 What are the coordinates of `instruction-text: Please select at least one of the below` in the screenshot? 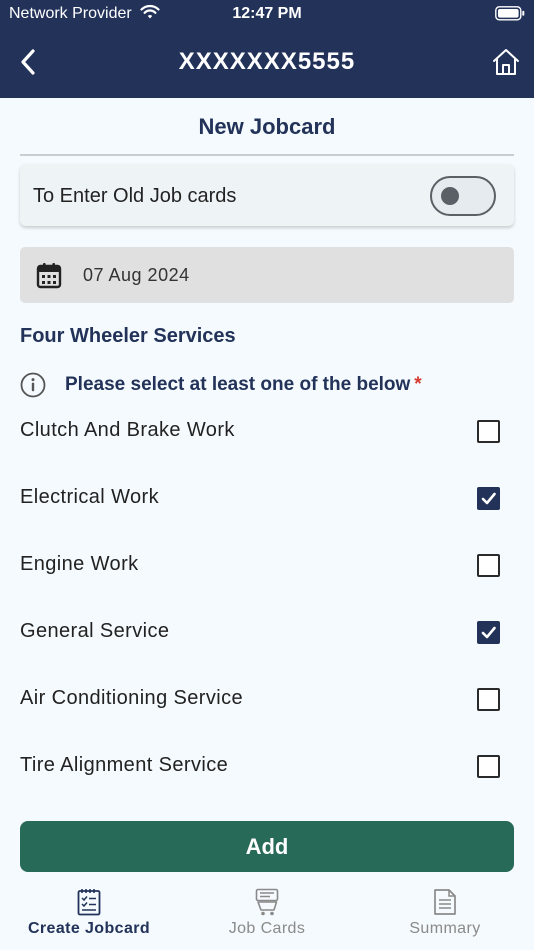 It's located at (238, 384).